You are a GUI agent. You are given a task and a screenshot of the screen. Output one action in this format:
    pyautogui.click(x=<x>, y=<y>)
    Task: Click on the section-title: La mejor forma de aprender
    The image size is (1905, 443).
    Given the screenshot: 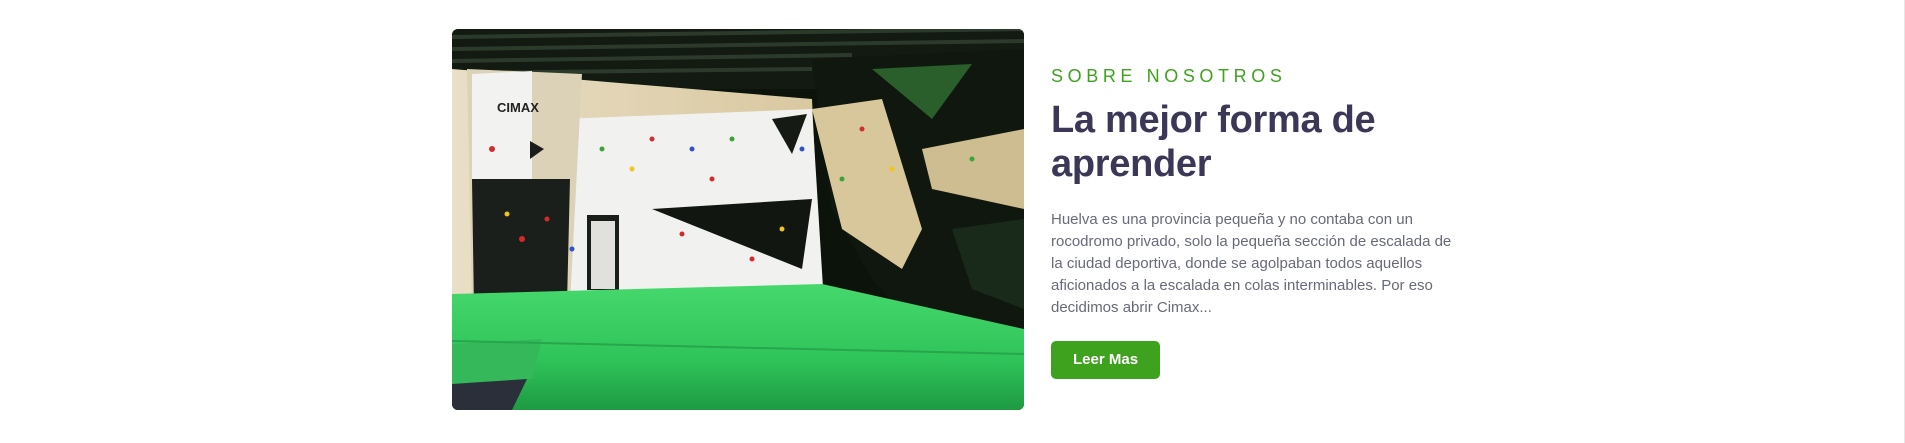 What is the action you would take?
    pyautogui.click(x=1213, y=142)
    